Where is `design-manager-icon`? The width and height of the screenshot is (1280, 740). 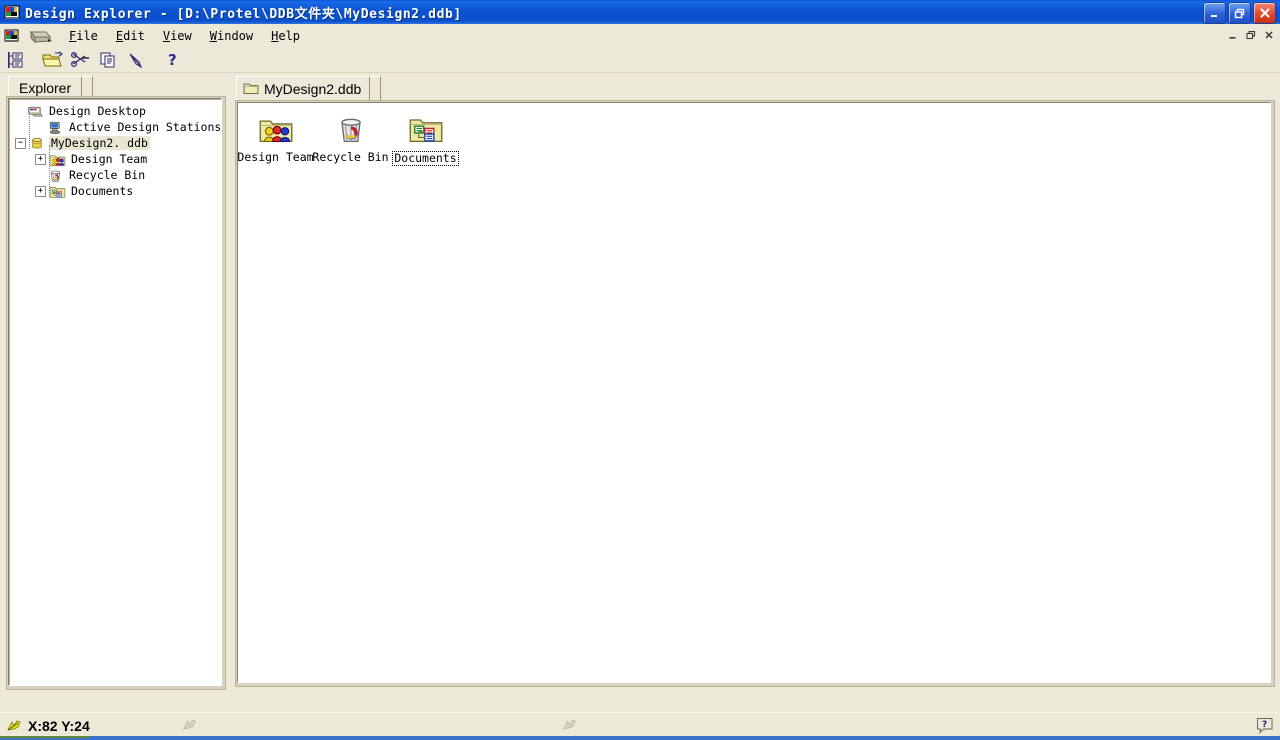 design-manager-icon is located at coordinates (16, 60).